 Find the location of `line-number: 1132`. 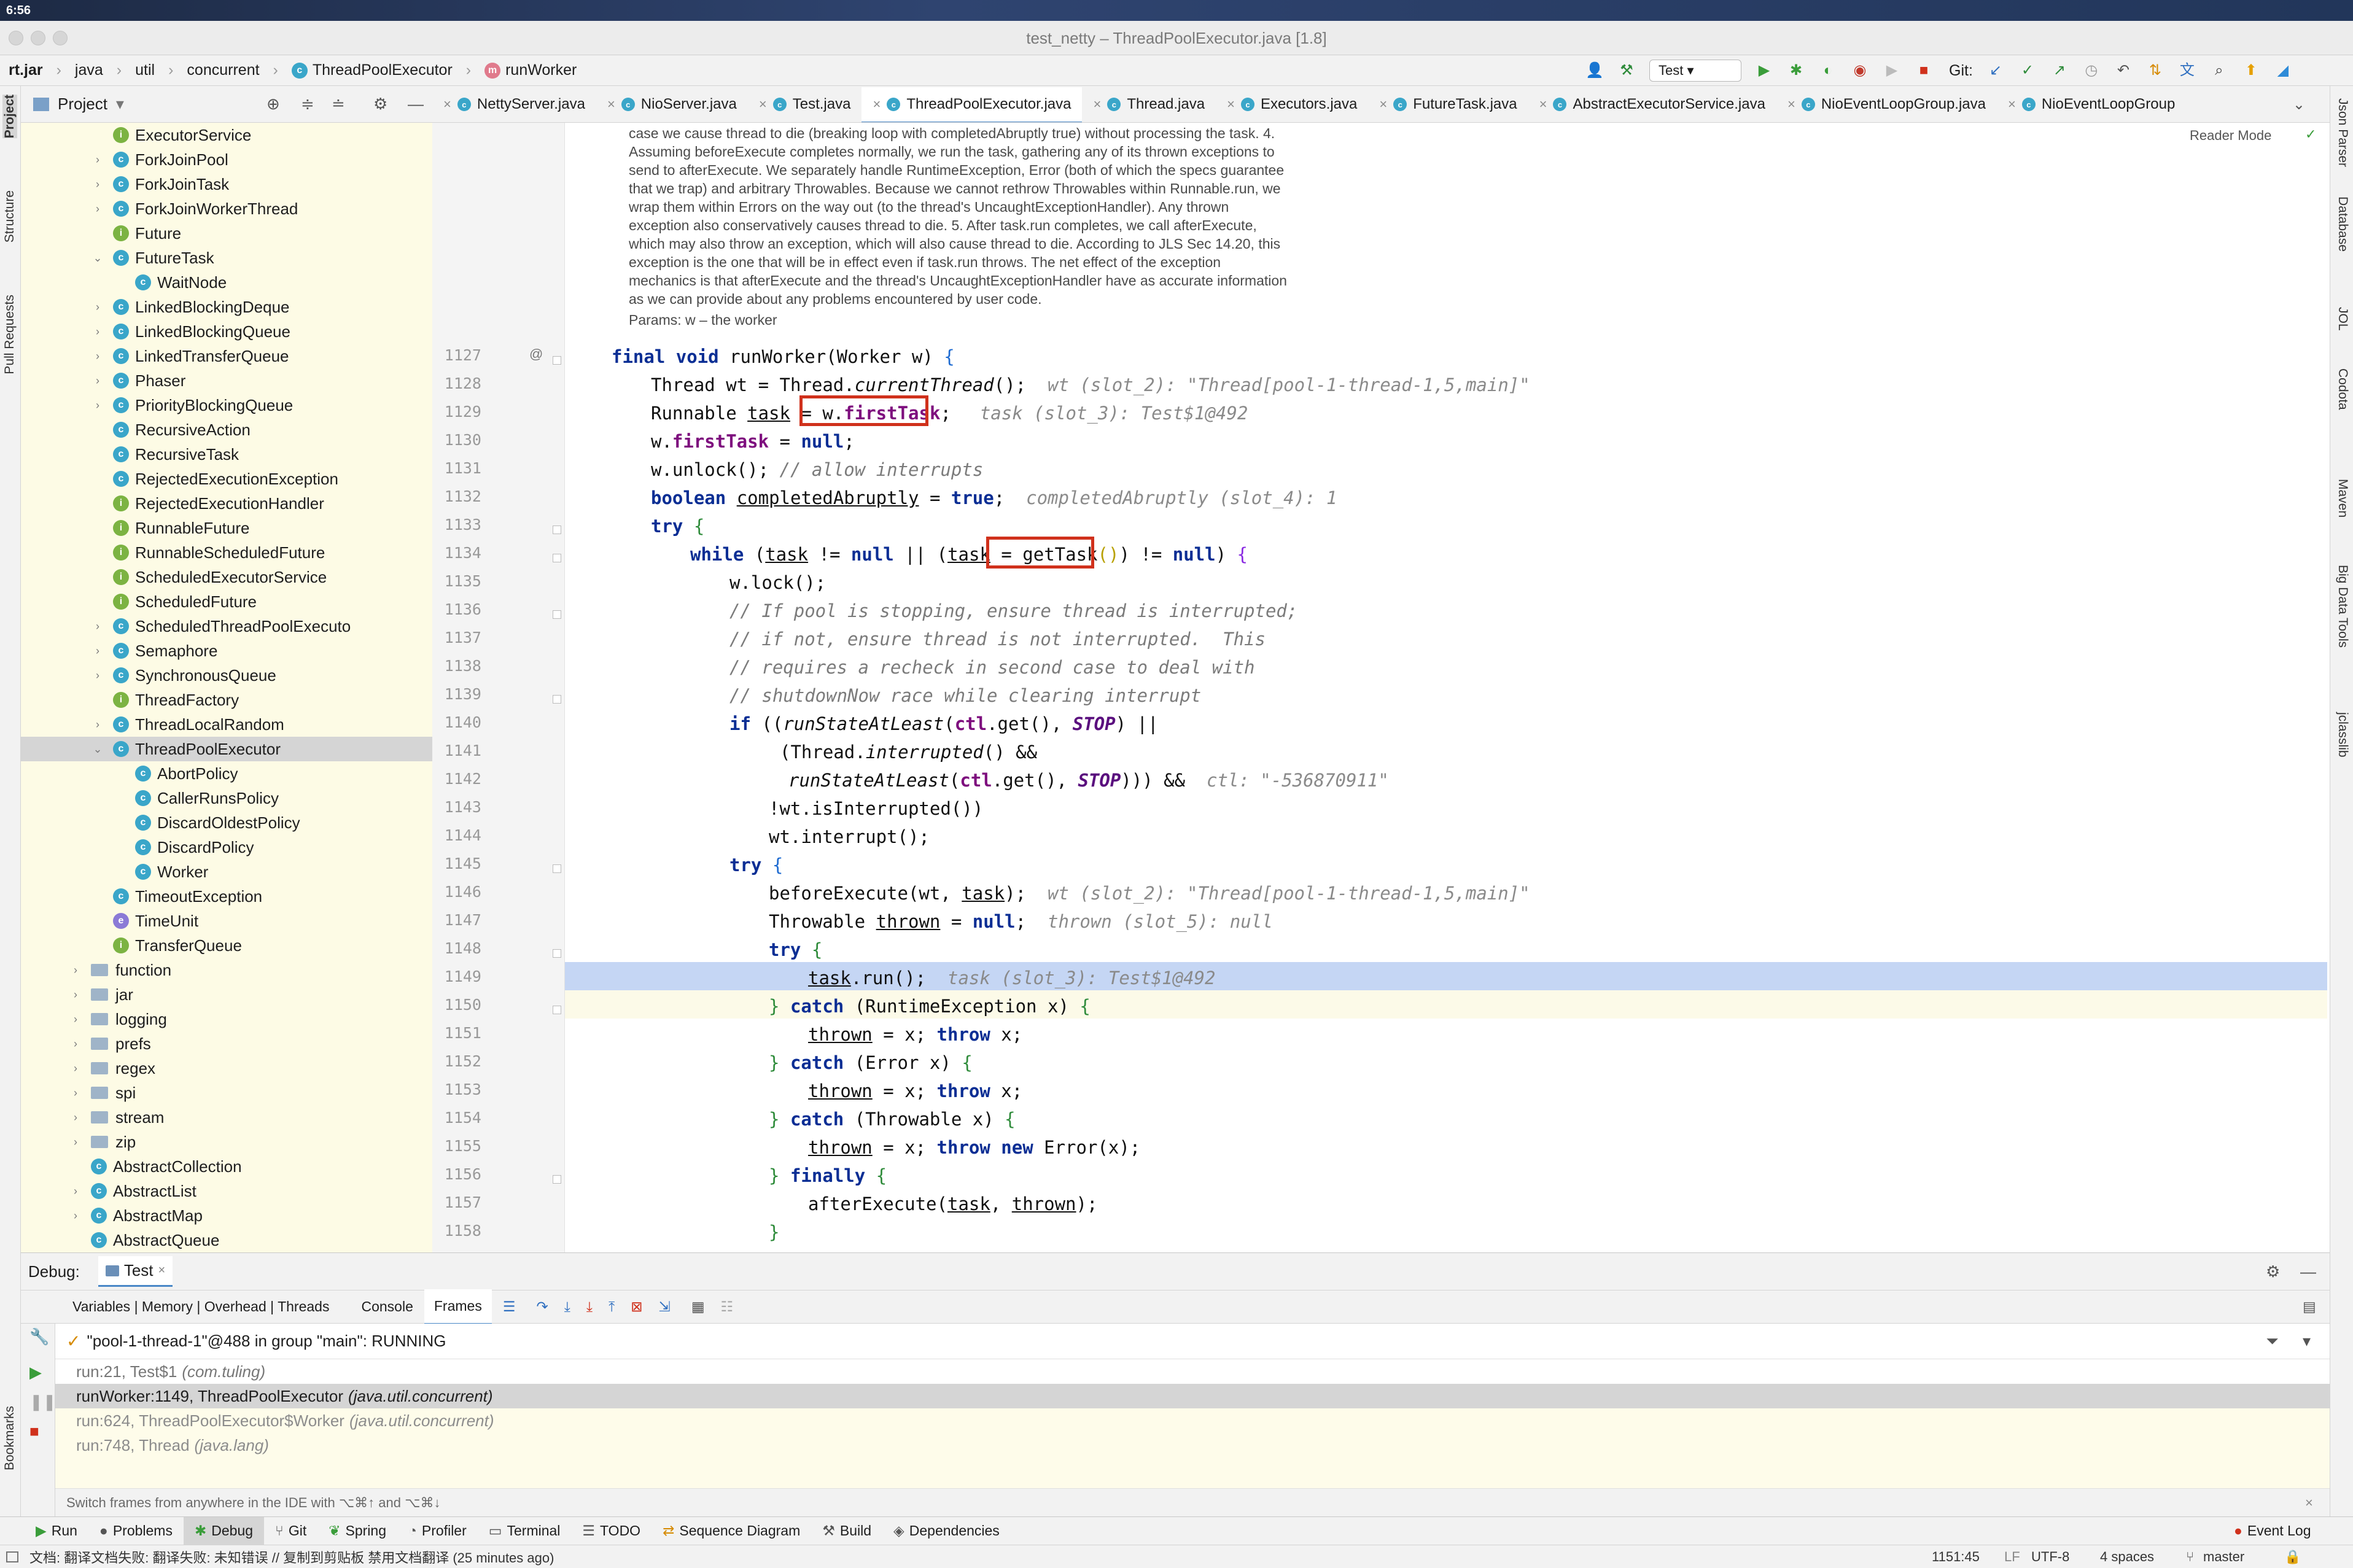

line-number: 1132 is located at coordinates (456, 496).